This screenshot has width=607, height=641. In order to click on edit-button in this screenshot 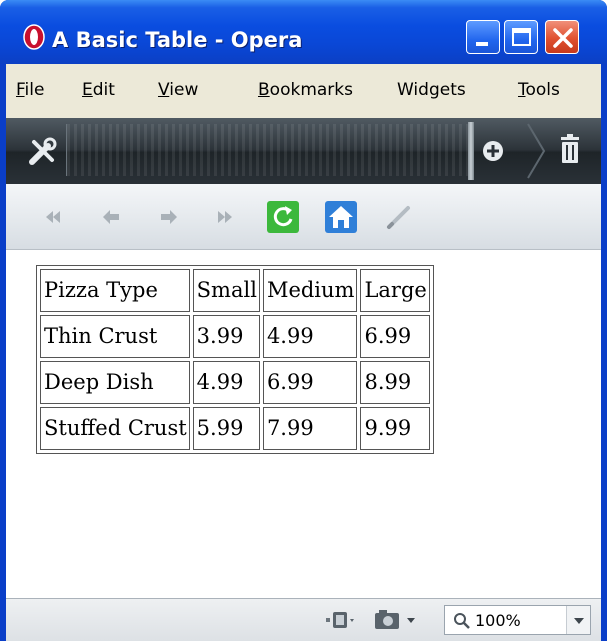, I will do `click(399, 217)`.